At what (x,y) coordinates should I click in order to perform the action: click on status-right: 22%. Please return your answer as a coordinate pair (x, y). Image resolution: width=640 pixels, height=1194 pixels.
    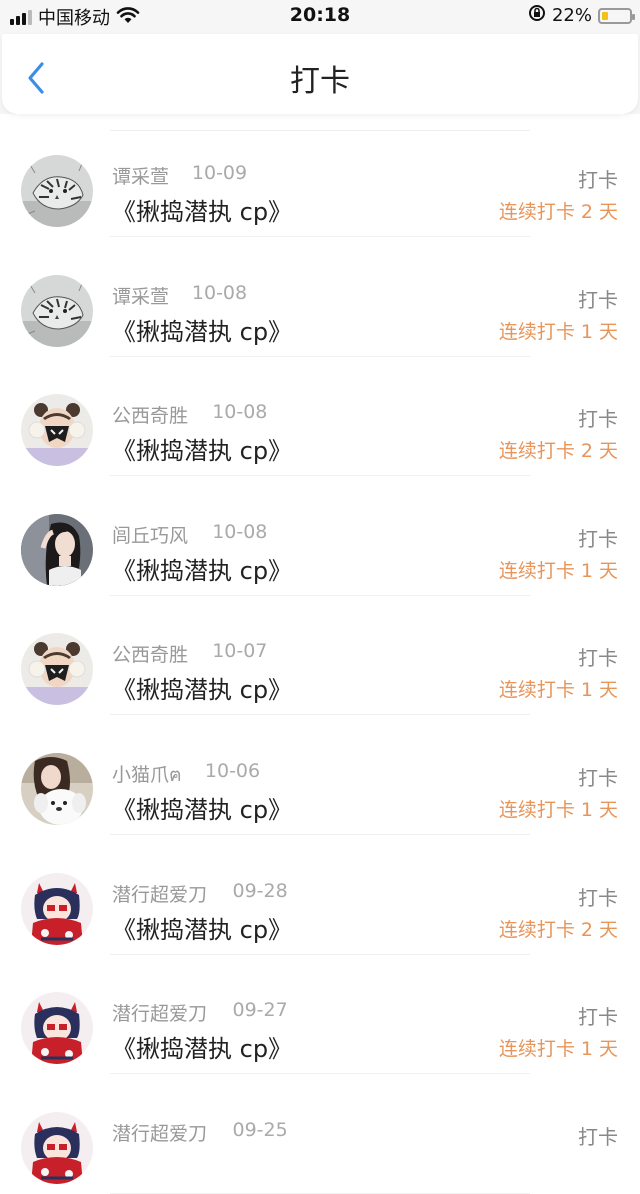
    Looking at the image, I should click on (581, 15).